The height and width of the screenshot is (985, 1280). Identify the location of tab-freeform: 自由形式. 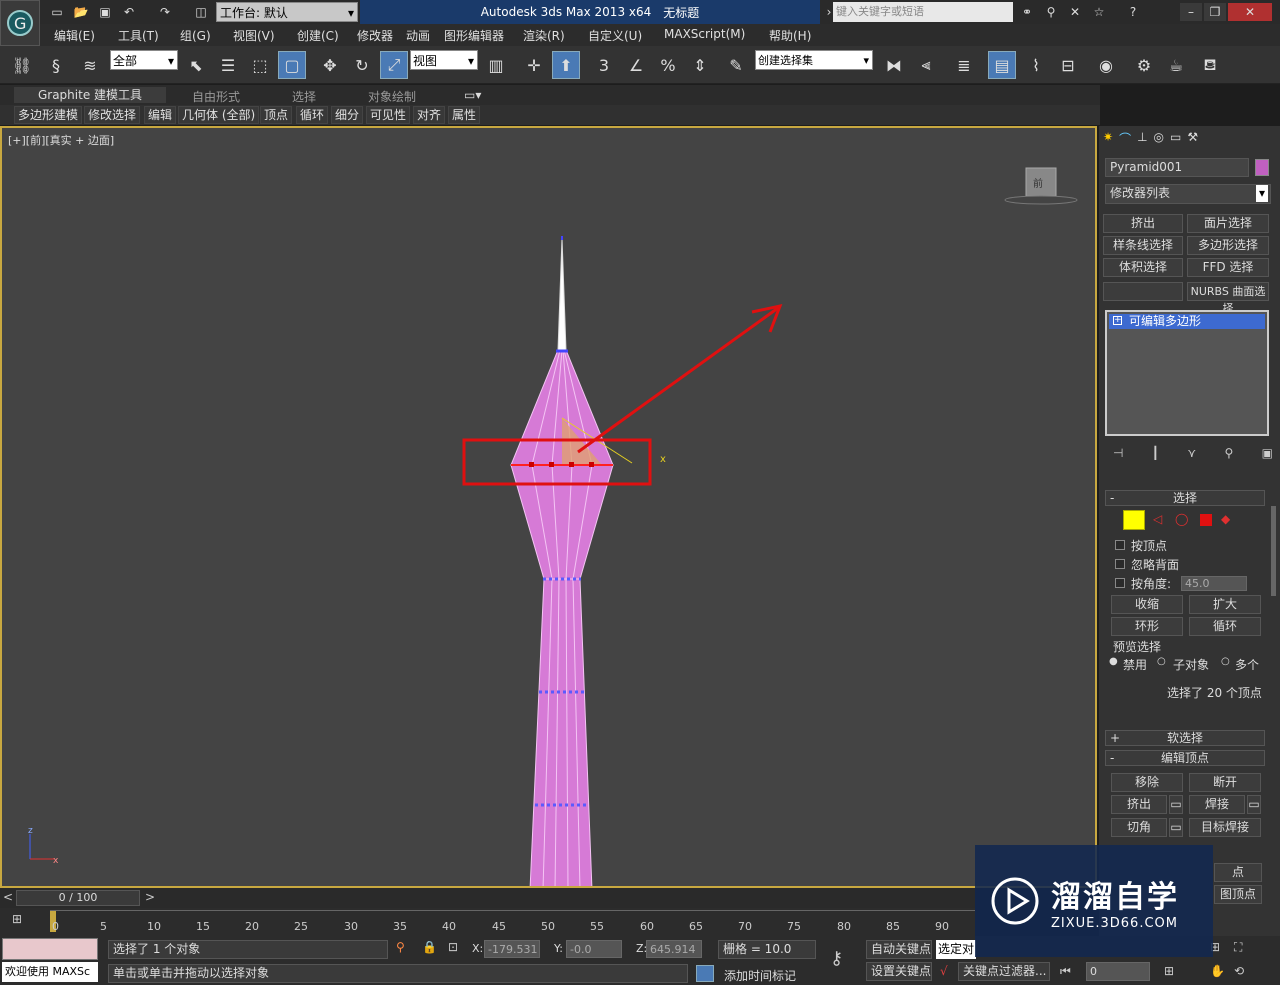
(216, 96).